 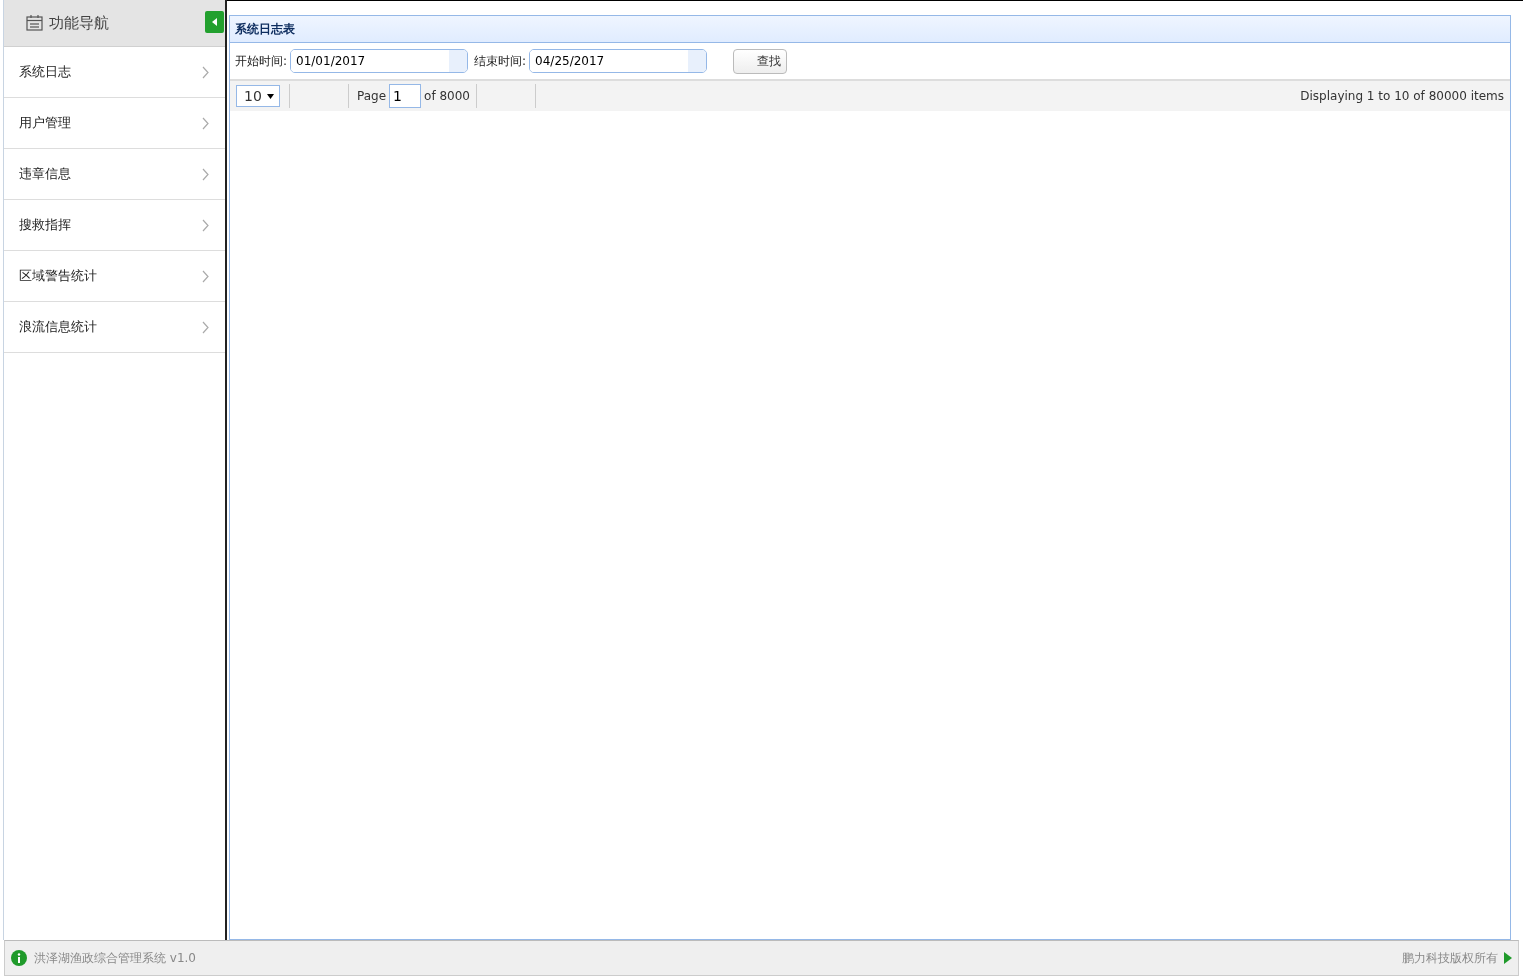 What do you see at coordinates (114, 174) in the screenshot?
I see `nav-item: 违章信息` at bounding box center [114, 174].